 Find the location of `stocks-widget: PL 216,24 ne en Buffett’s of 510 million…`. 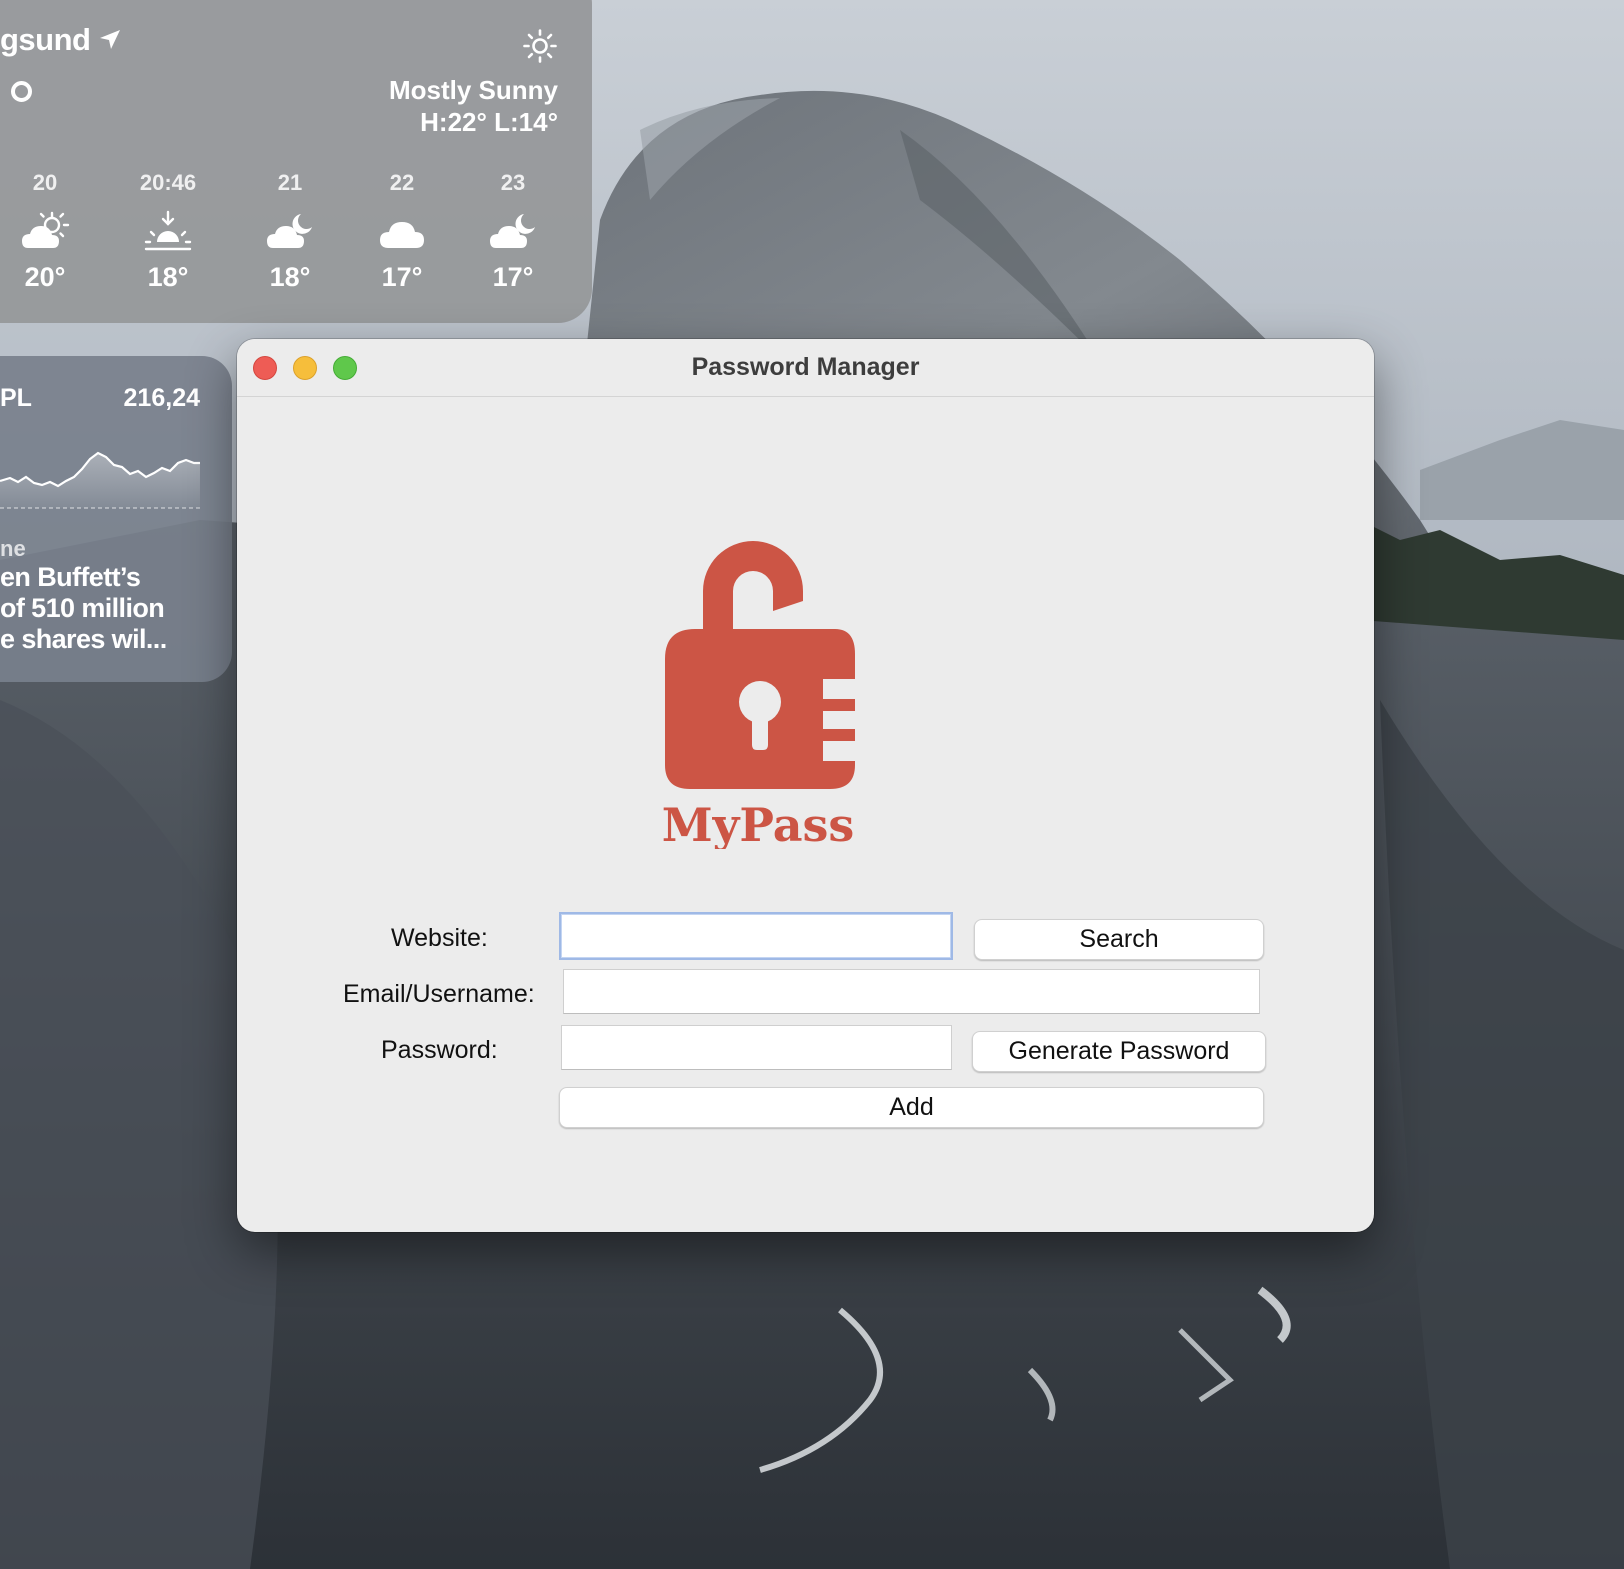

stocks-widget: PL 216,24 ne en Buffett’s of 510 million… is located at coordinates (116, 519).